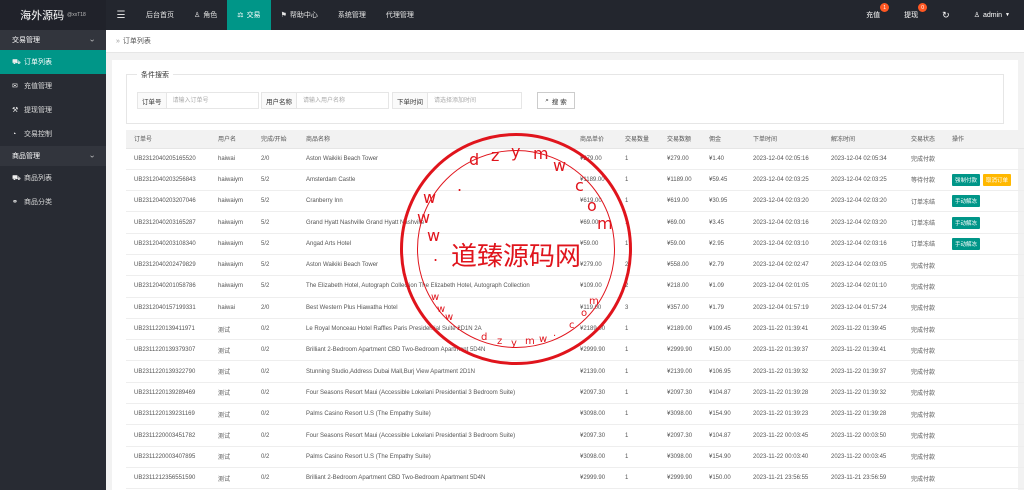 The image size is (1024, 490). What do you see at coordinates (784, 286) in the screenshot?
I see `table-cell: 2023-12-04 02:01:05` at bounding box center [784, 286].